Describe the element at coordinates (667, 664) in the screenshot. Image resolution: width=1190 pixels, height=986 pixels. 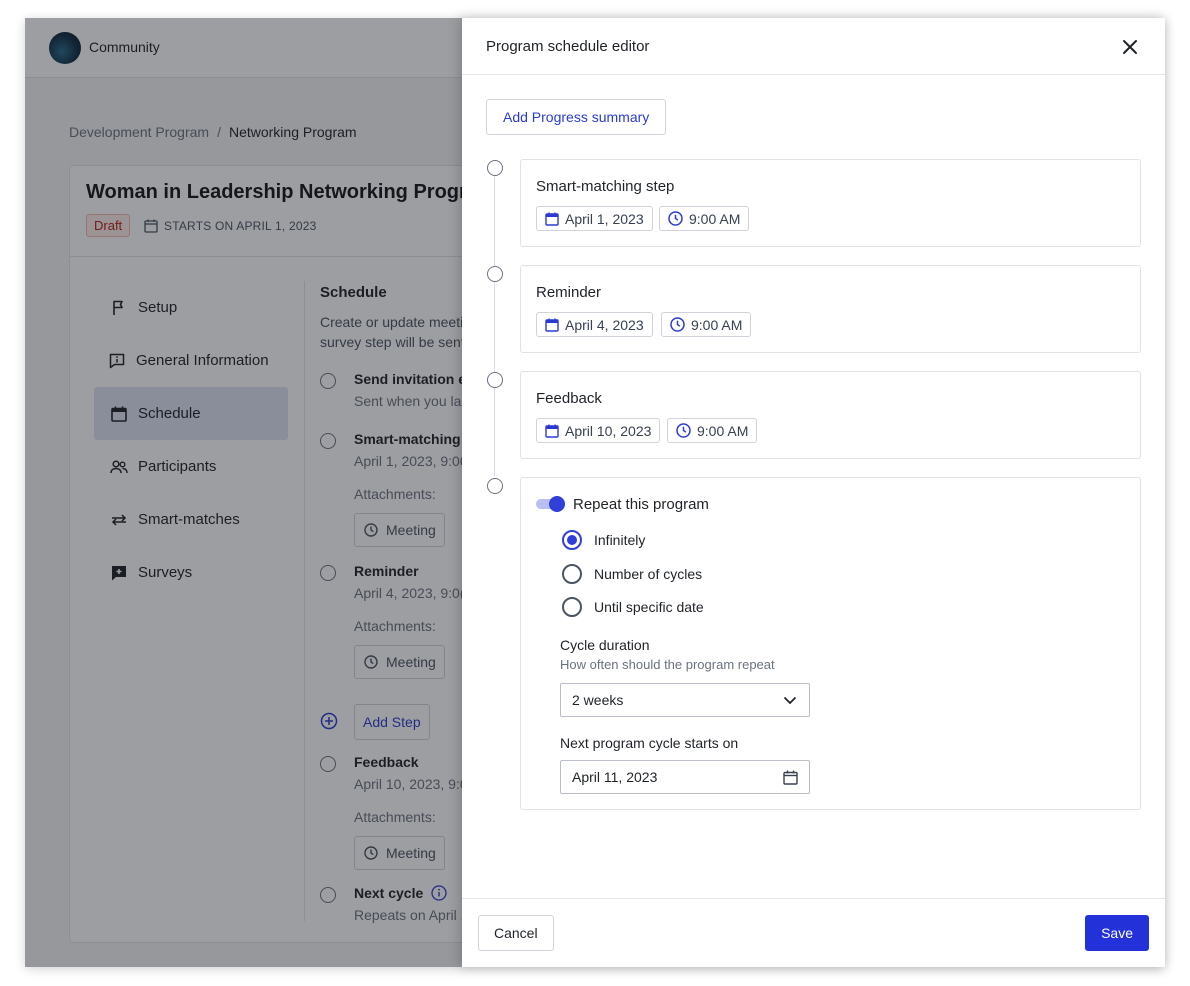
I see `cycle-duration-hint: How often should the program repeat` at that location.